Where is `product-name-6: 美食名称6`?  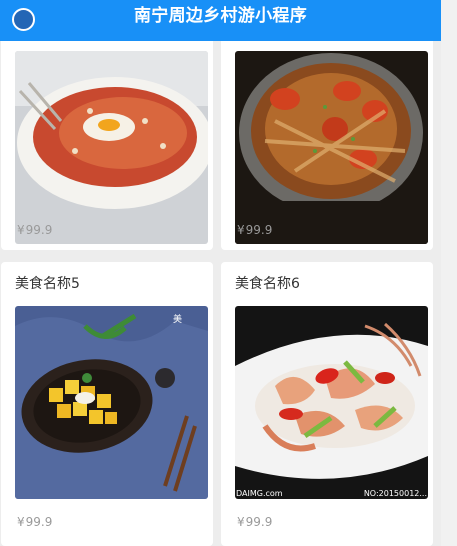 product-name-6: 美食名称6 is located at coordinates (267, 284).